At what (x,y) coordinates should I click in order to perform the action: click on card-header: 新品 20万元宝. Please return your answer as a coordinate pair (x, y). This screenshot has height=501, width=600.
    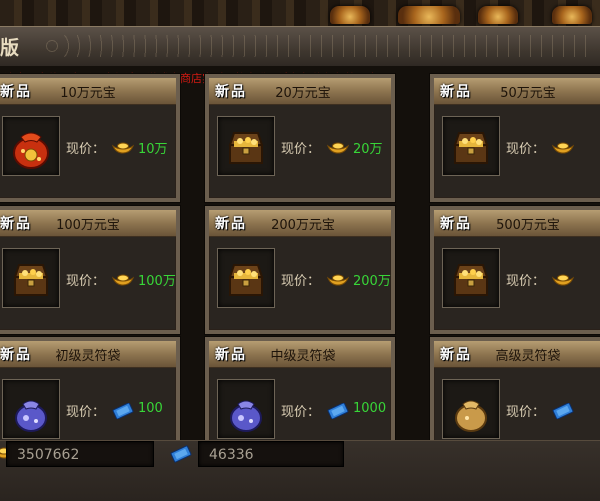
    Looking at the image, I should click on (300, 91).